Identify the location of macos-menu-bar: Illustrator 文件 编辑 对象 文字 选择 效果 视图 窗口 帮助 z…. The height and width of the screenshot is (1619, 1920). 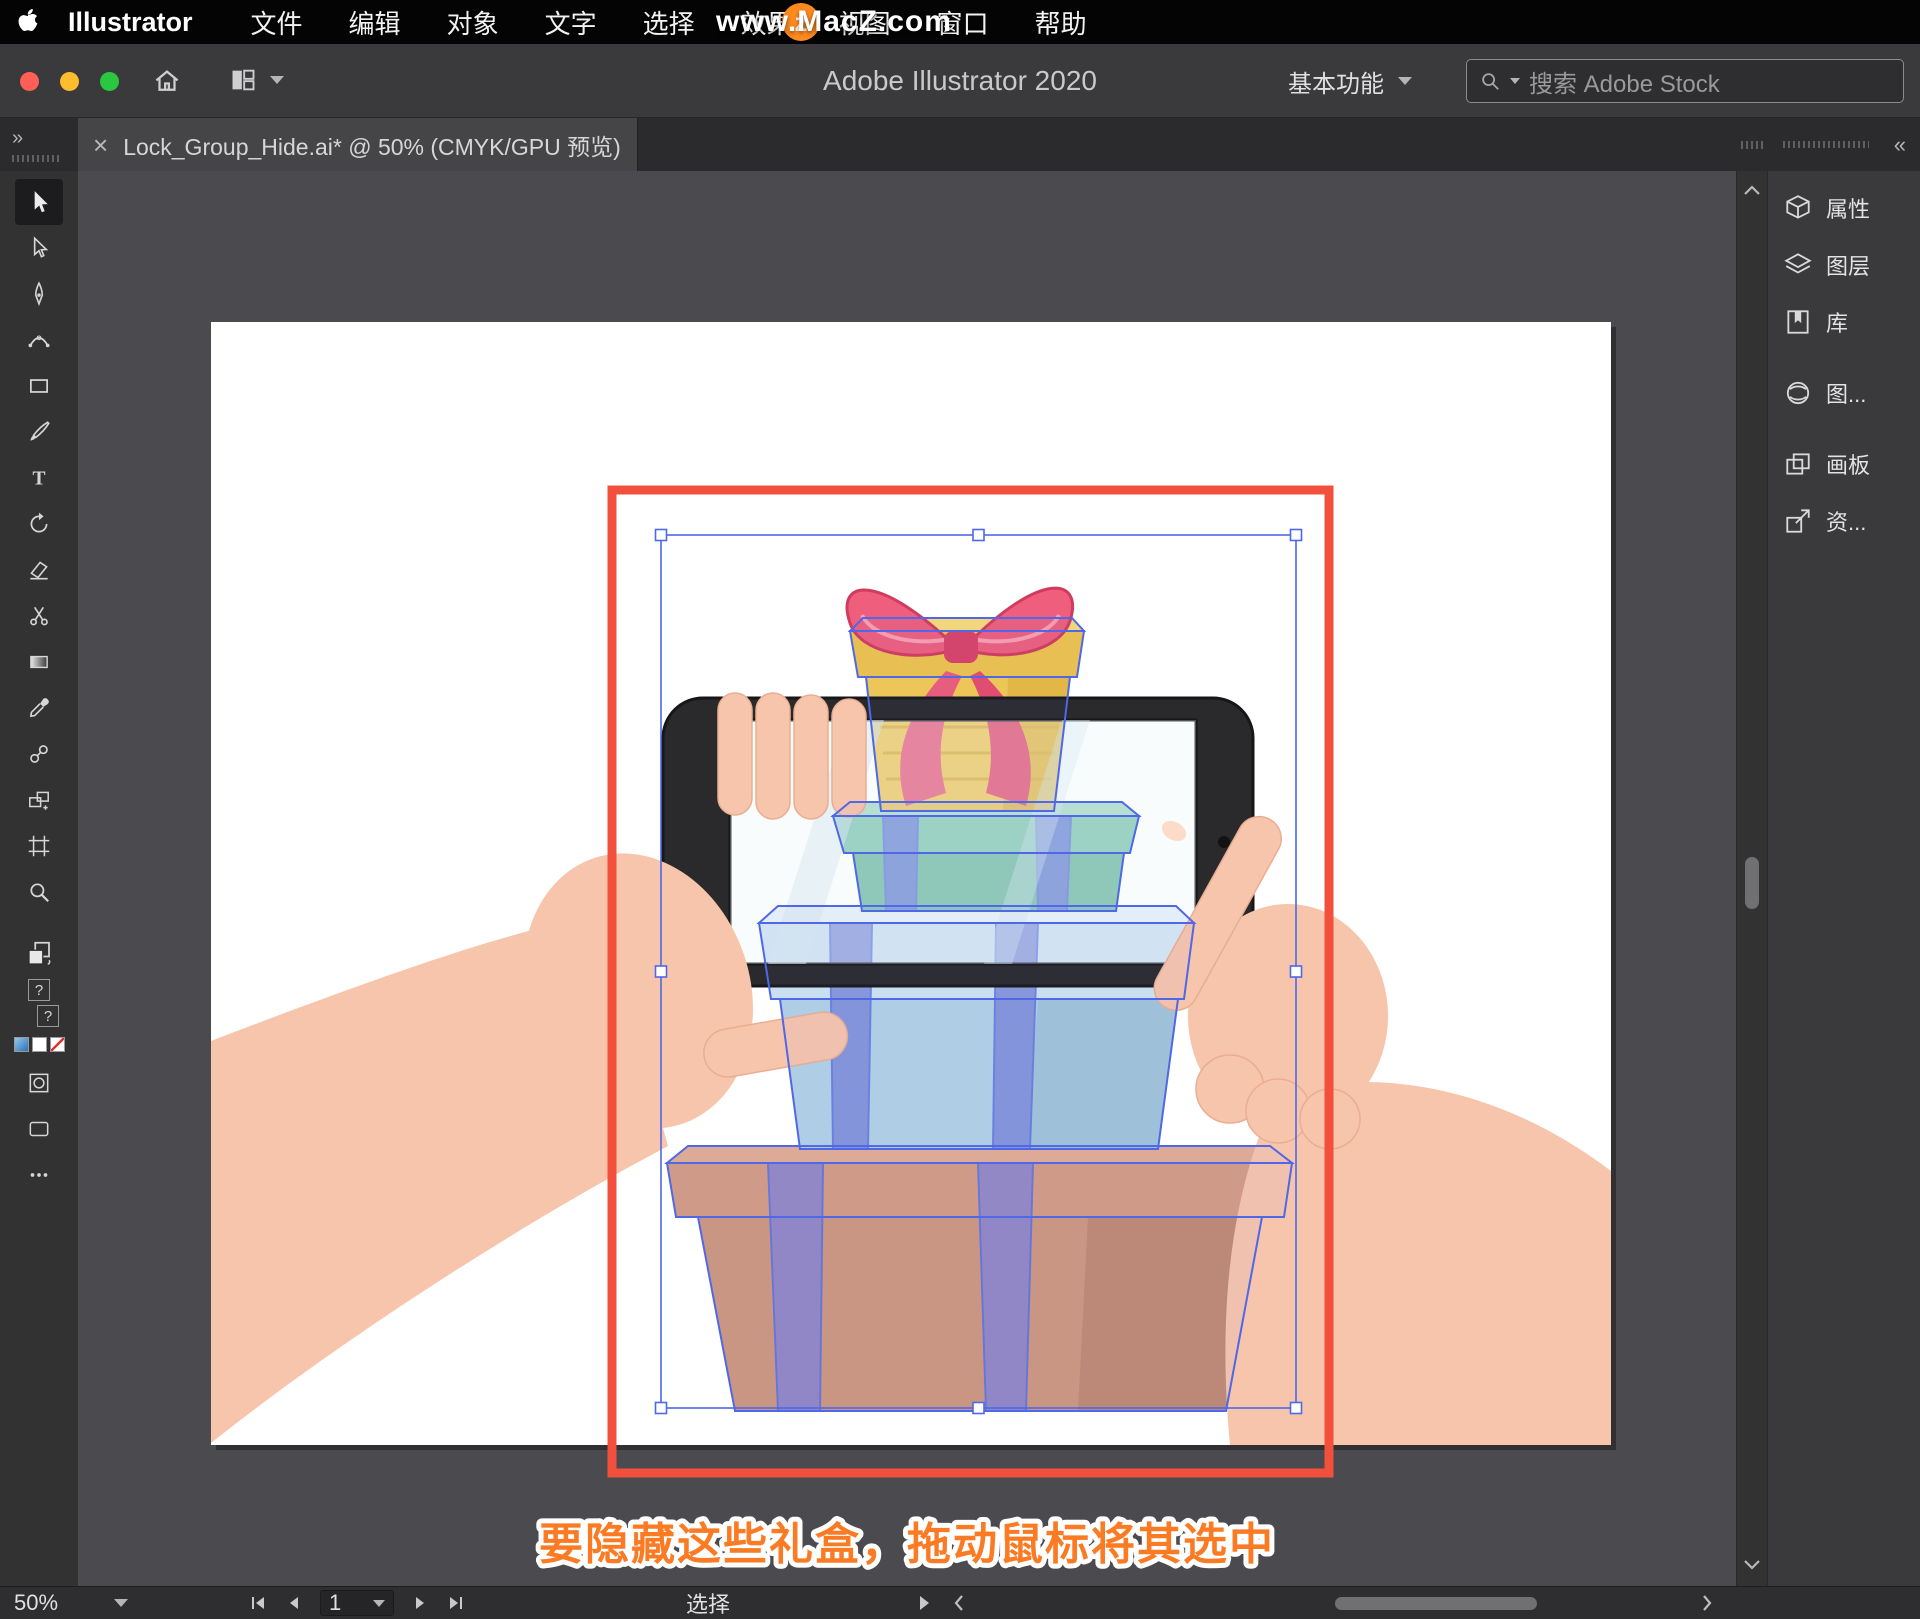
(960, 22).